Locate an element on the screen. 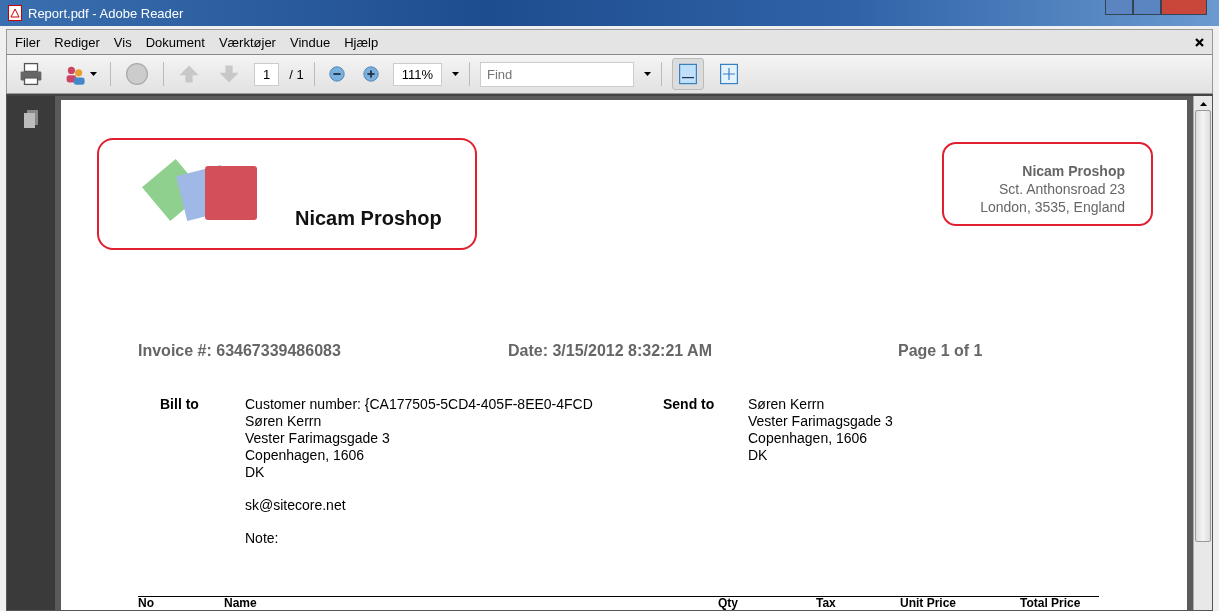 The width and height of the screenshot is (1219, 611). maximize-button is located at coordinates (1147, 7).